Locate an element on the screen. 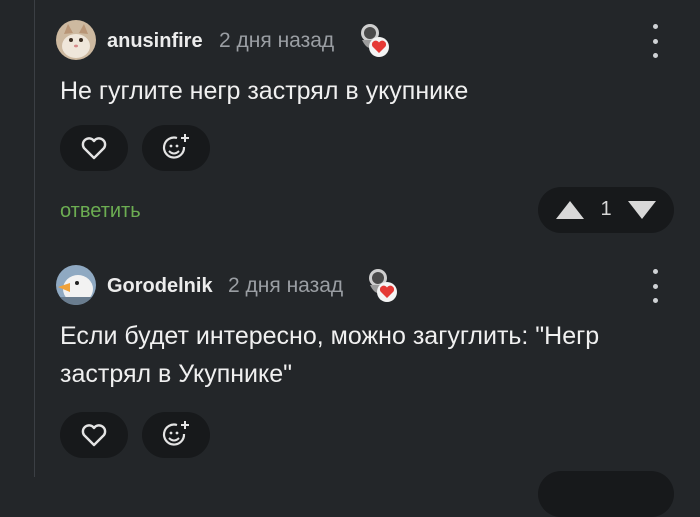  rating-count: 1 is located at coordinates (606, 209).